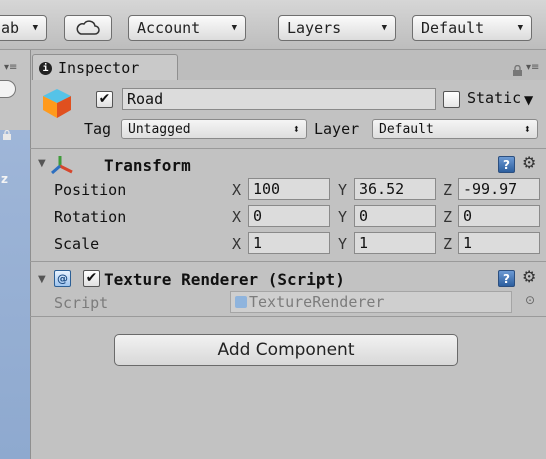  I want to click on layers-dropdown: Layers ▼, so click(337, 28).